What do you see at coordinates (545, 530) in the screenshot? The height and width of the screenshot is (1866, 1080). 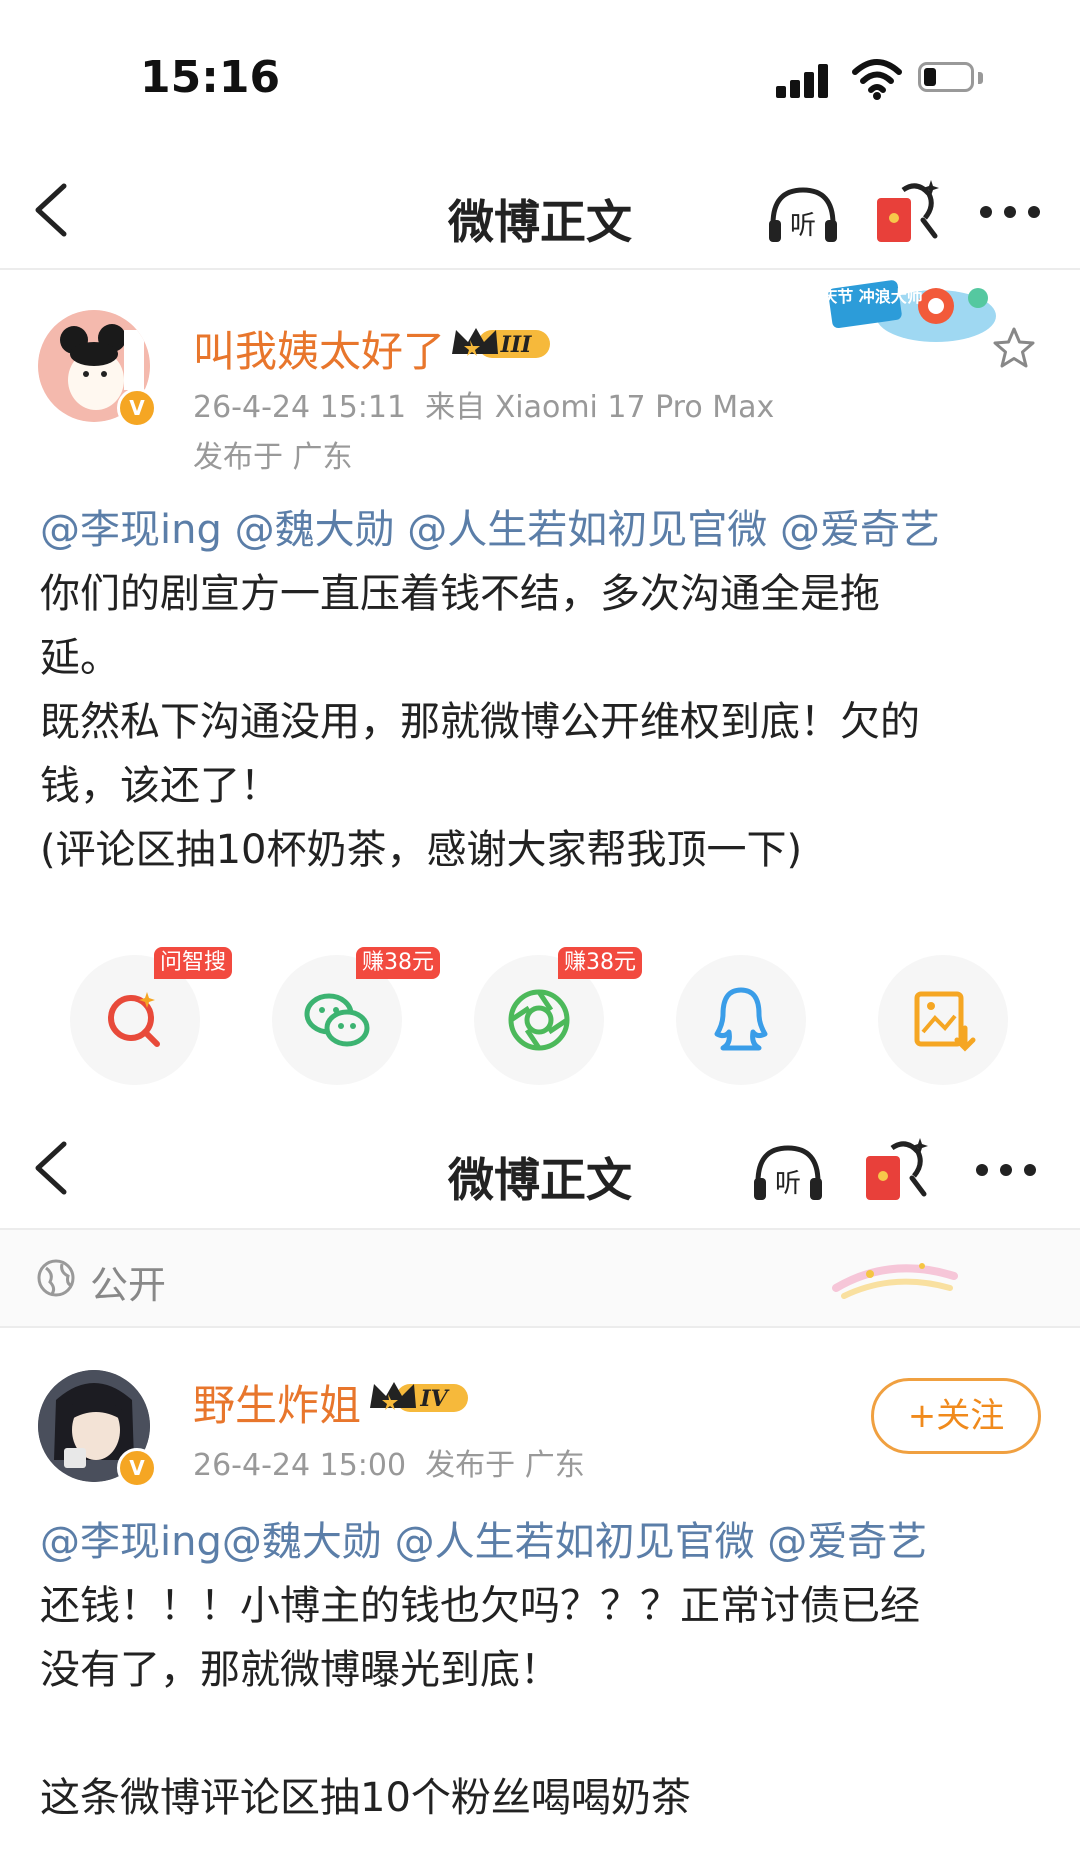 I see `mentions: @李现ing @魏大勋 @人生若如初见官微 @爱奇艺` at bounding box center [545, 530].